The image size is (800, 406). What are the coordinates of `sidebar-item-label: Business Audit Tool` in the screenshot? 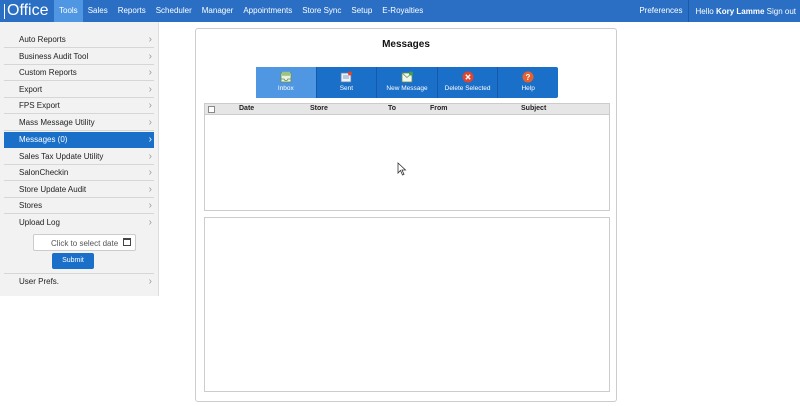 It's located at (54, 56).